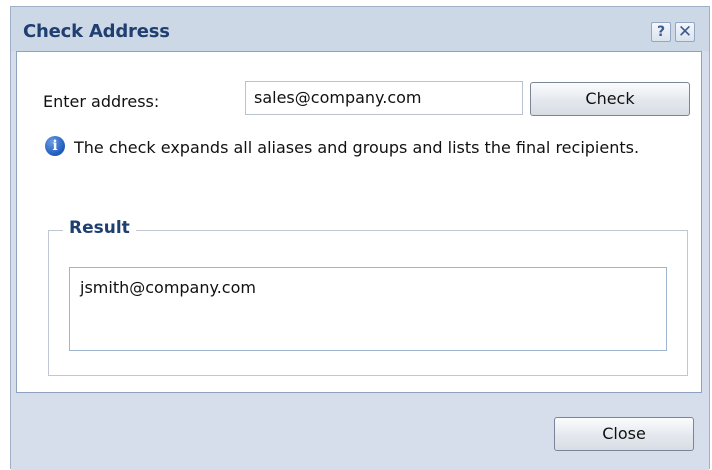 This screenshot has width=712, height=470. What do you see at coordinates (168, 287) in the screenshot?
I see `result-item: jsmith@company.com` at bounding box center [168, 287].